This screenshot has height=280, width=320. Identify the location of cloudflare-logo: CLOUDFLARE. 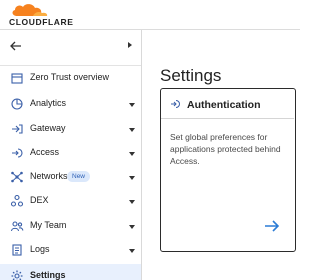
(43, 15).